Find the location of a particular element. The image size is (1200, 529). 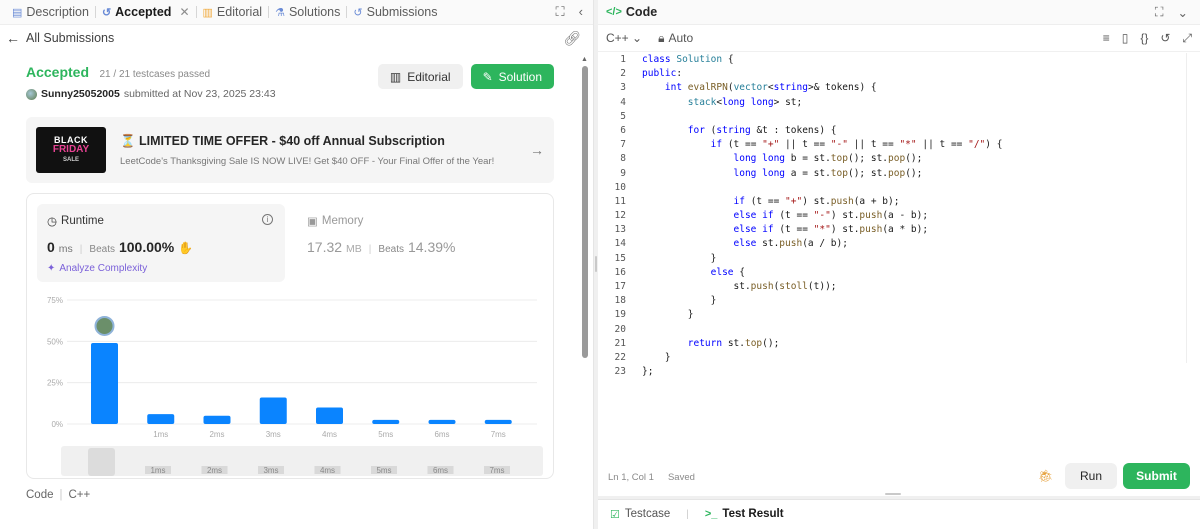

tab-testcase: ☑ Testcase is located at coordinates (640, 514).